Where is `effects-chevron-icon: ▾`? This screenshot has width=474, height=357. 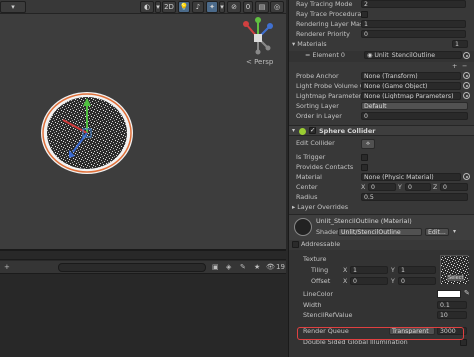
effects-chevron-icon: ▾ is located at coordinates (222, 7).